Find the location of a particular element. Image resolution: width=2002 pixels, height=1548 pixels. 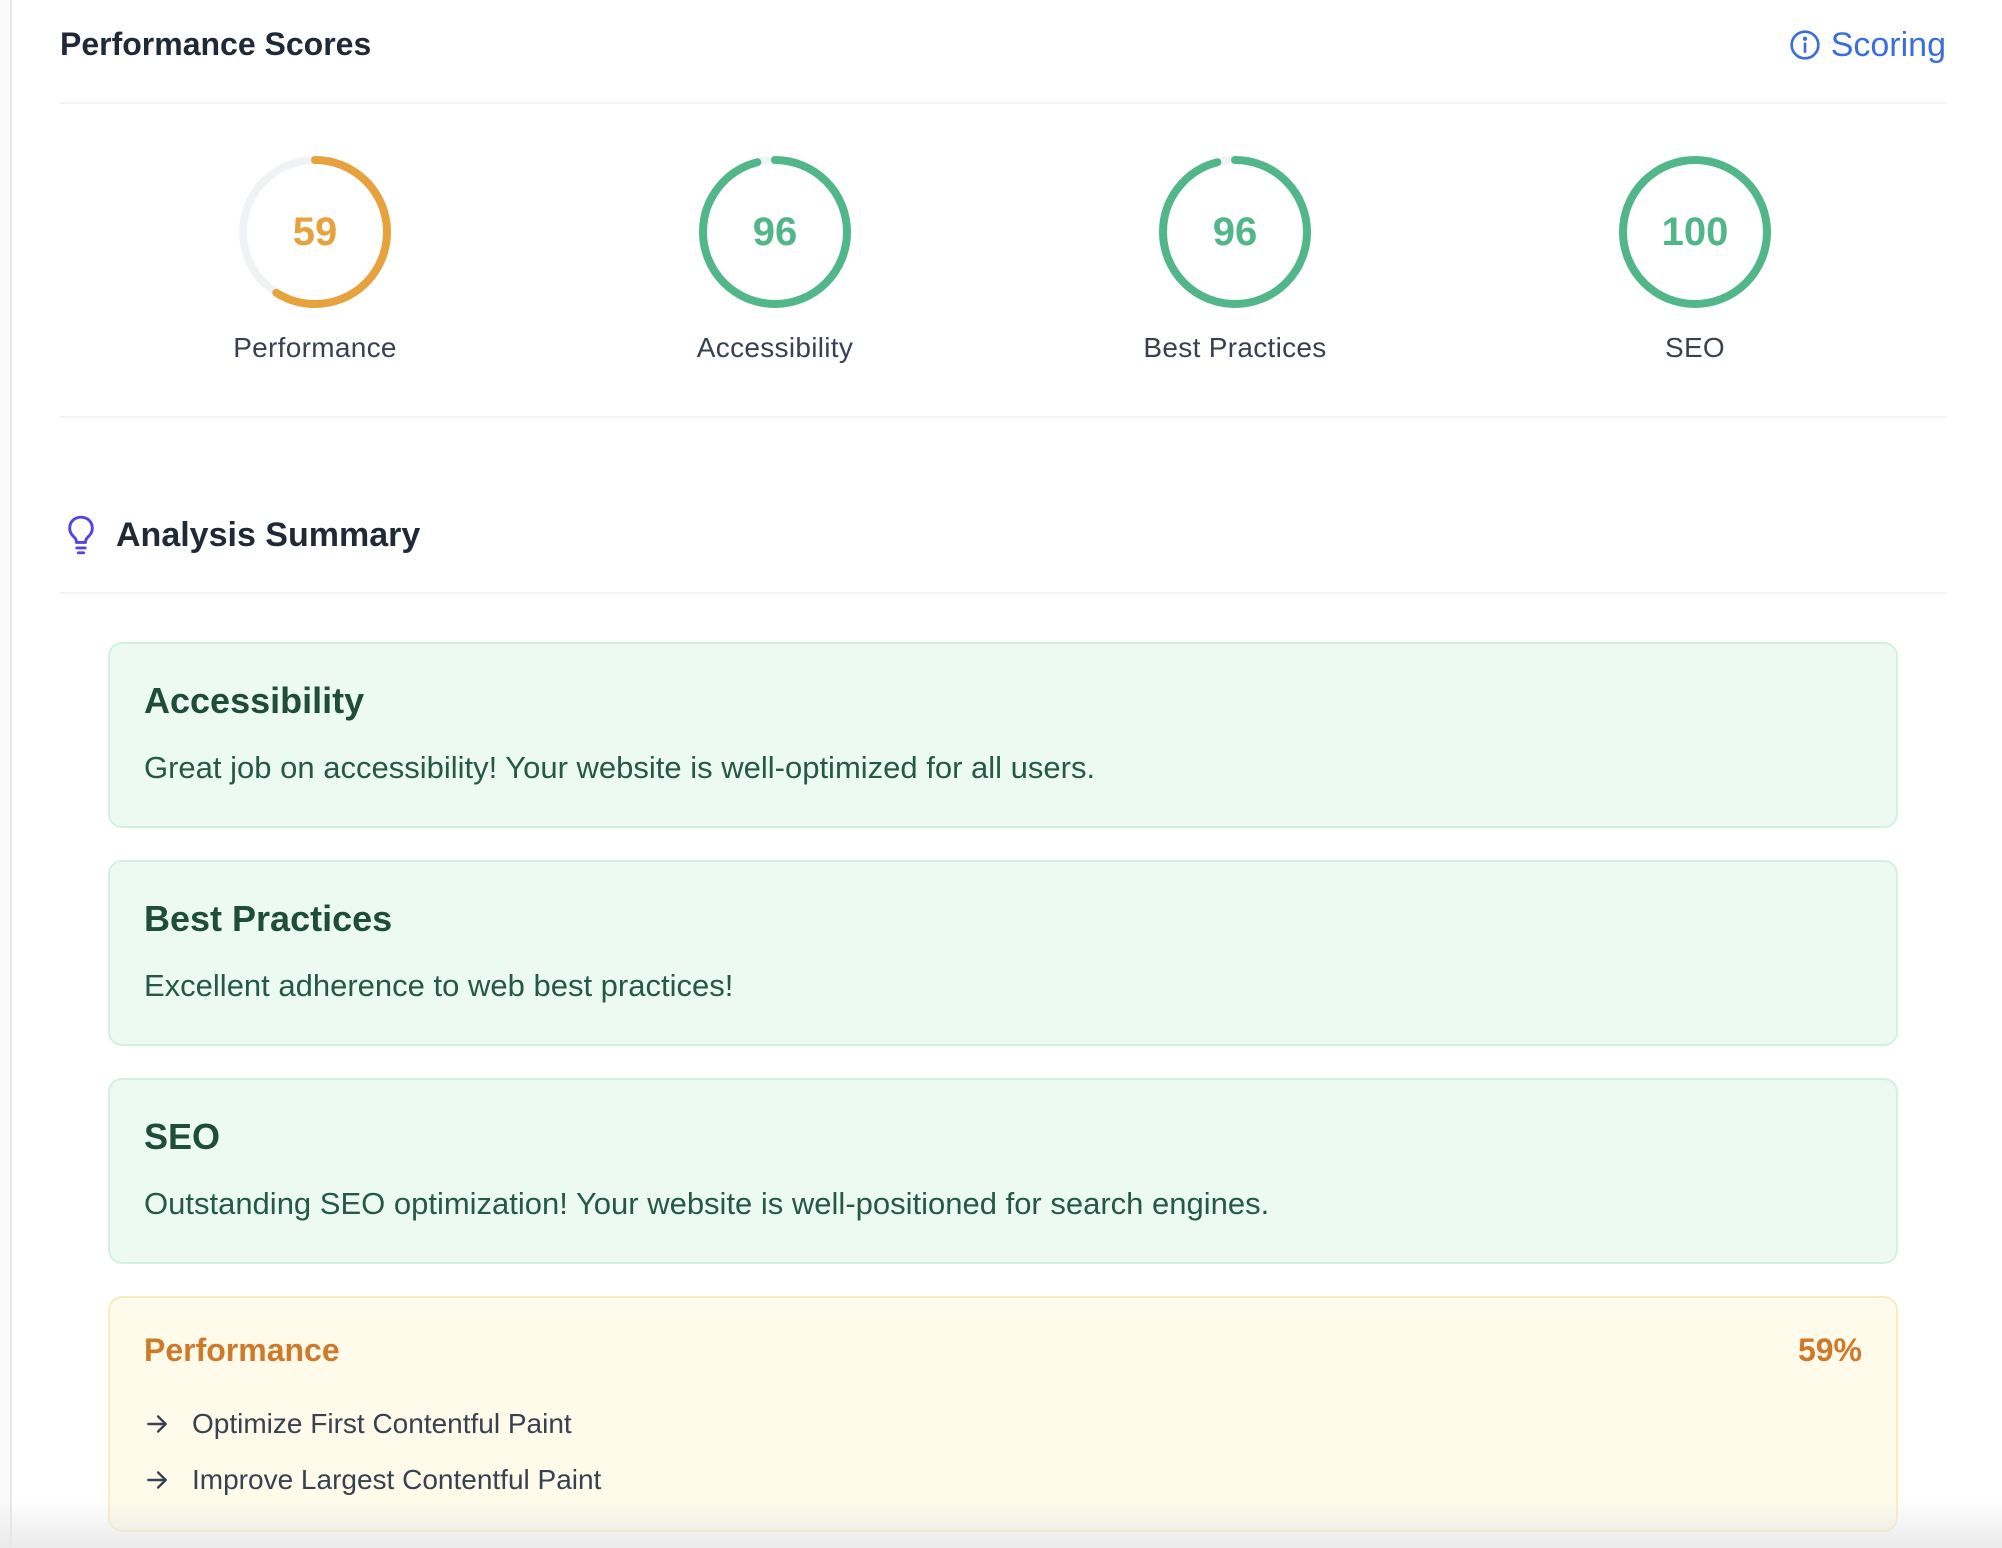

gauge-value: 59 is located at coordinates (315, 232).